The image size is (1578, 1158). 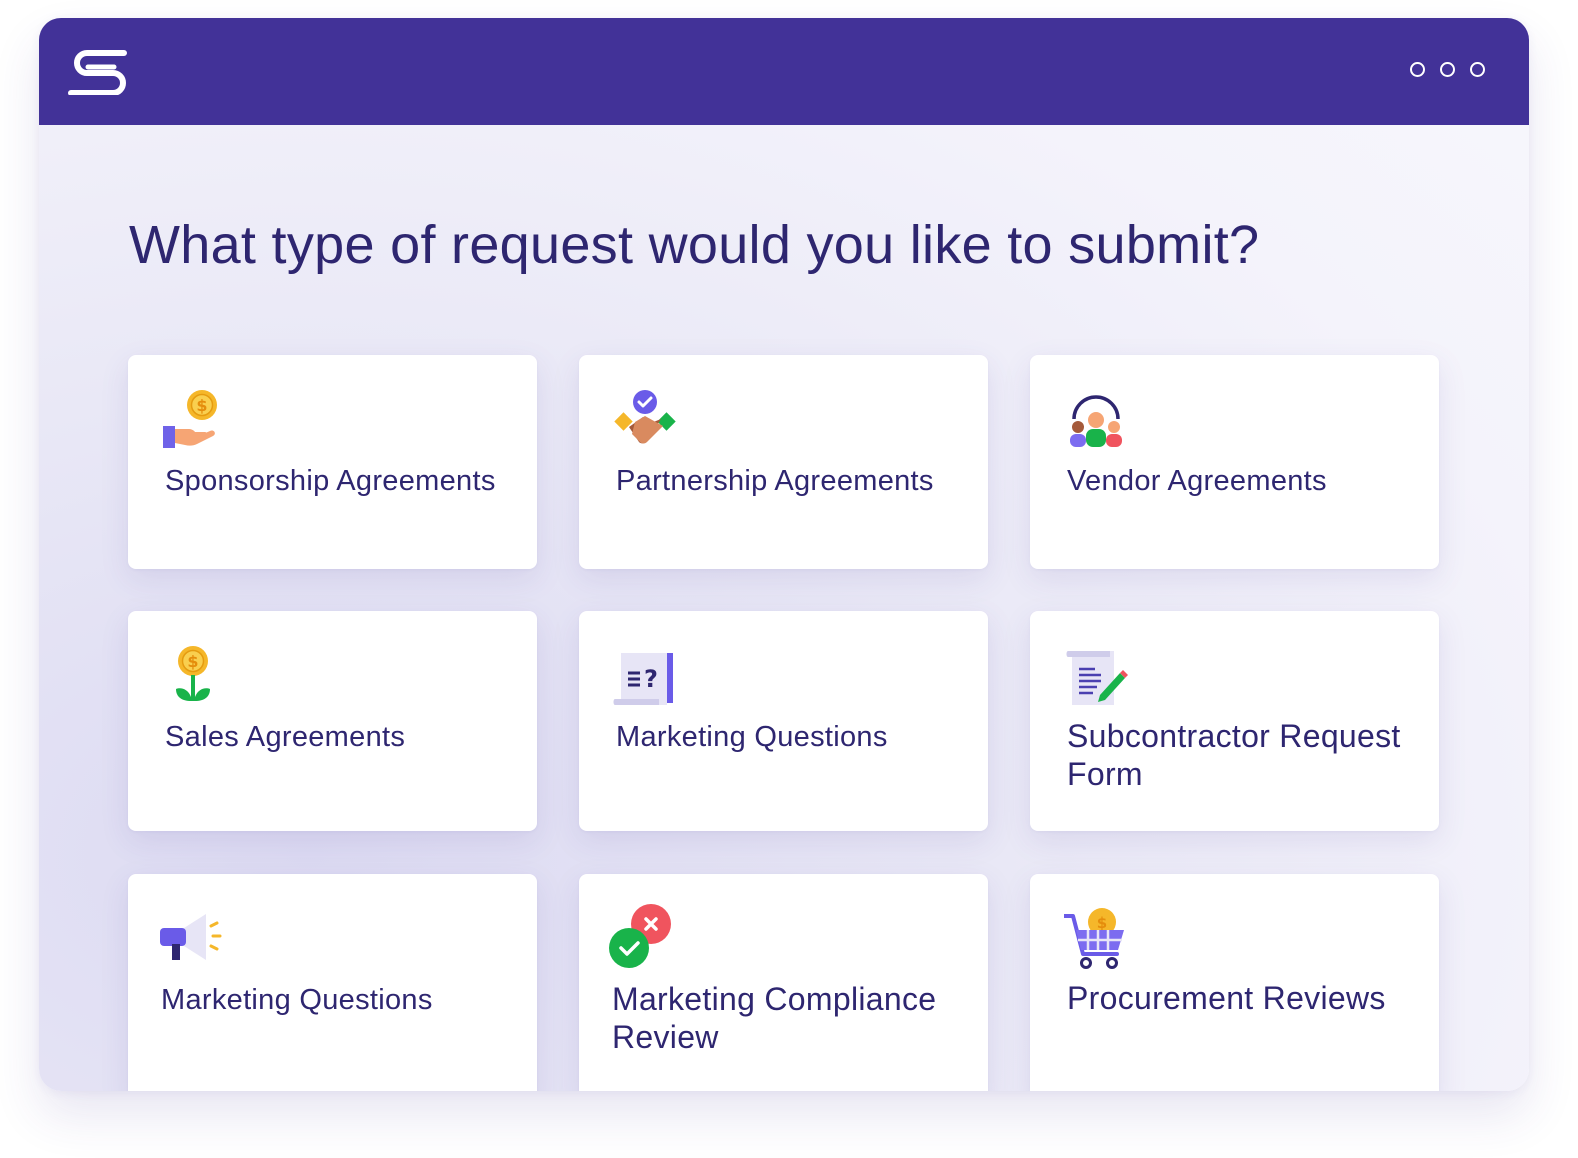 I want to click on more-options-menu, so click(x=1447, y=69).